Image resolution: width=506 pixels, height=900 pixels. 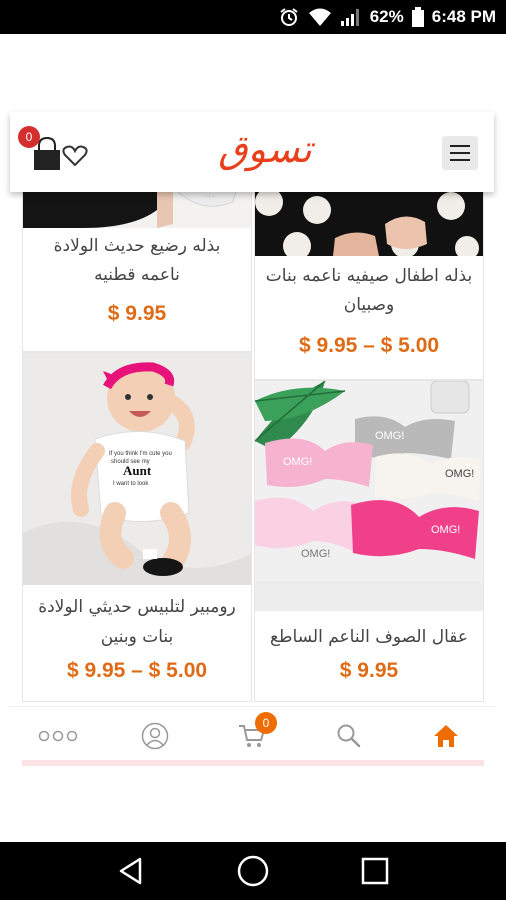 What do you see at coordinates (369, 305) in the screenshot?
I see `product-title-line2: وصبيان` at bounding box center [369, 305].